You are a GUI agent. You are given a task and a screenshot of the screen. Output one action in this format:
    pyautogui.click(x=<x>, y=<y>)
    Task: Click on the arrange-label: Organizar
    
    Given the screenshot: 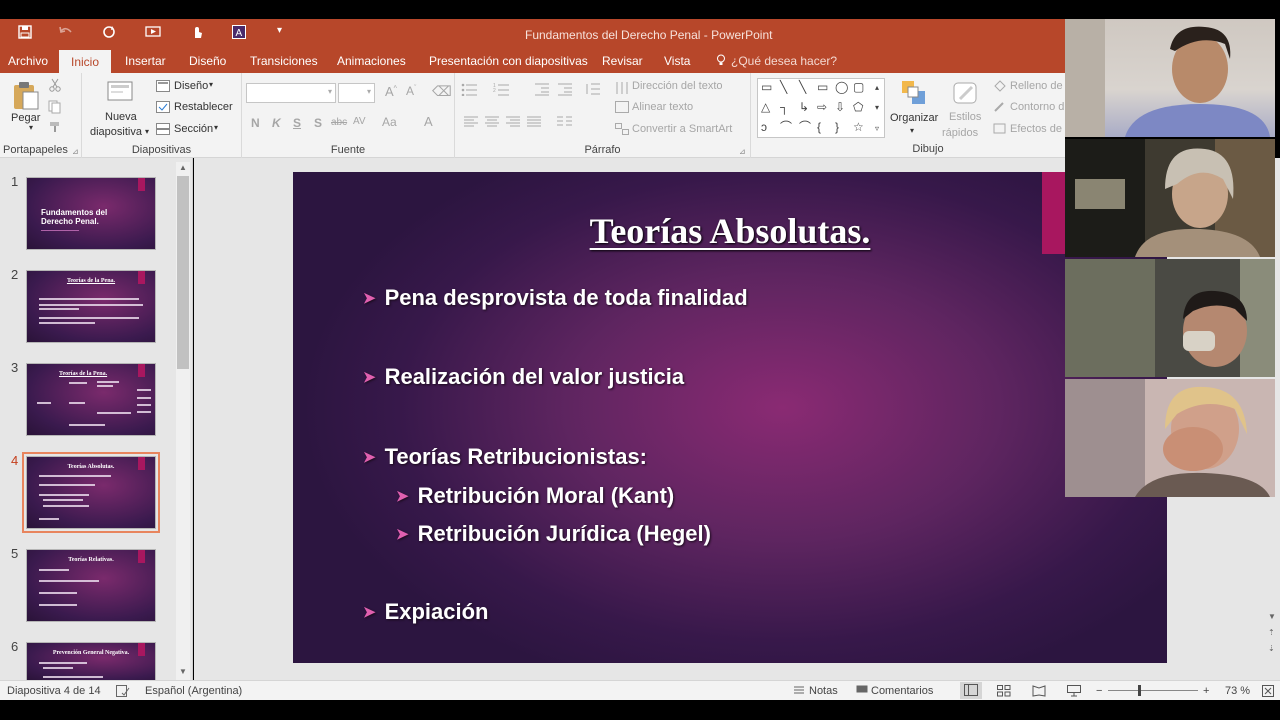 What is the action you would take?
    pyautogui.click(x=914, y=118)
    